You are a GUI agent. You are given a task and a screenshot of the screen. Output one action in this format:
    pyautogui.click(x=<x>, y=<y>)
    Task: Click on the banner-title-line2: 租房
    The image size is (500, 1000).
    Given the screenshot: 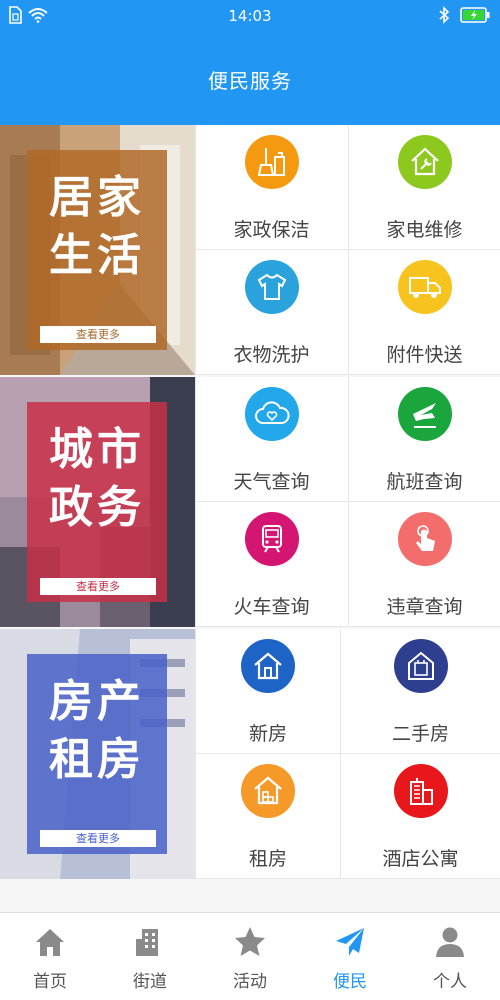 What is the action you would take?
    pyautogui.click(x=97, y=759)
    